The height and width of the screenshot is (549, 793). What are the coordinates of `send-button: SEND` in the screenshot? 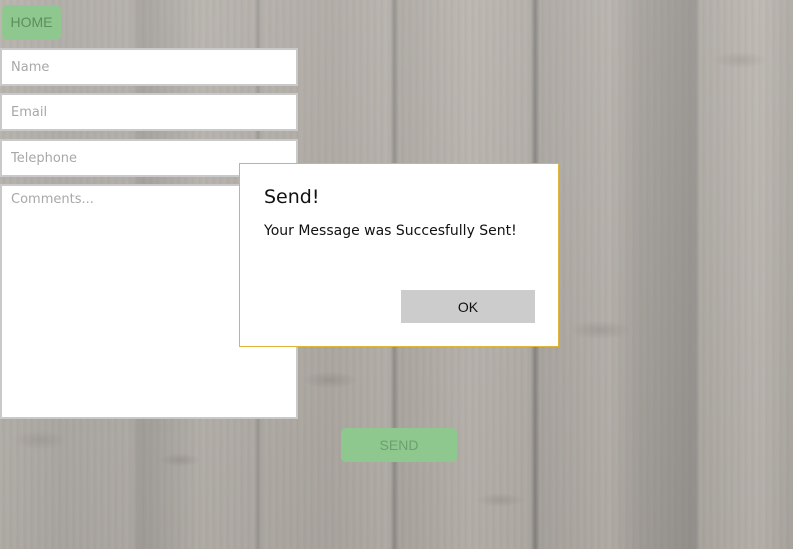 It's located at (399, 445).